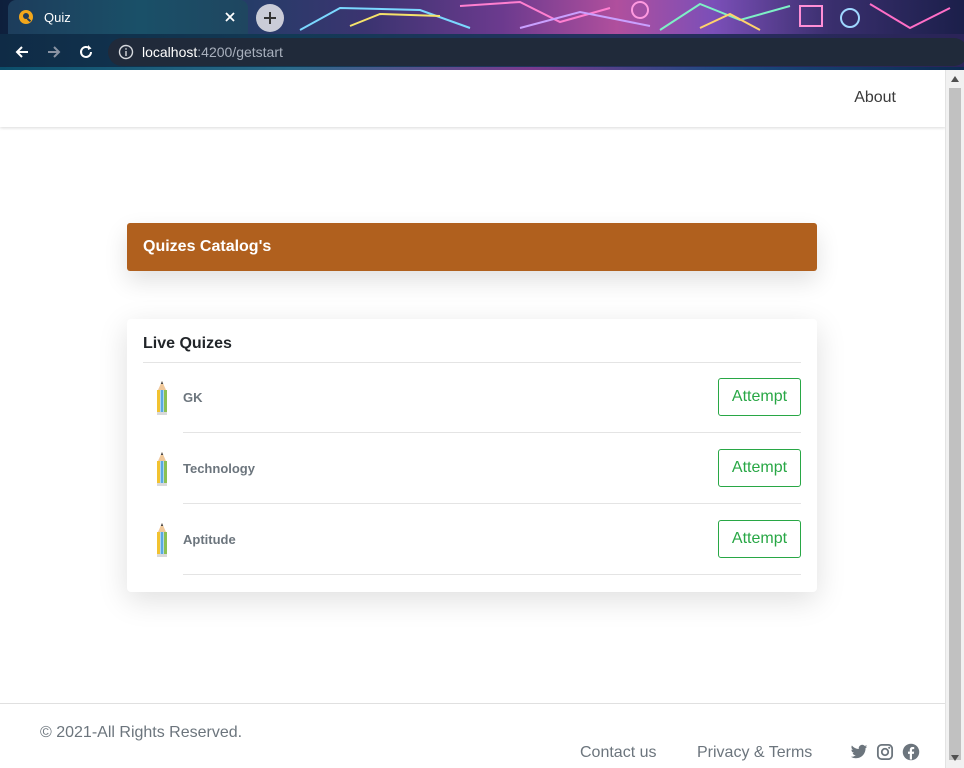 The height and width of the screenshot is (768, 964). I want to click on browser-tab-strip: Quiz, so click(482, 17).